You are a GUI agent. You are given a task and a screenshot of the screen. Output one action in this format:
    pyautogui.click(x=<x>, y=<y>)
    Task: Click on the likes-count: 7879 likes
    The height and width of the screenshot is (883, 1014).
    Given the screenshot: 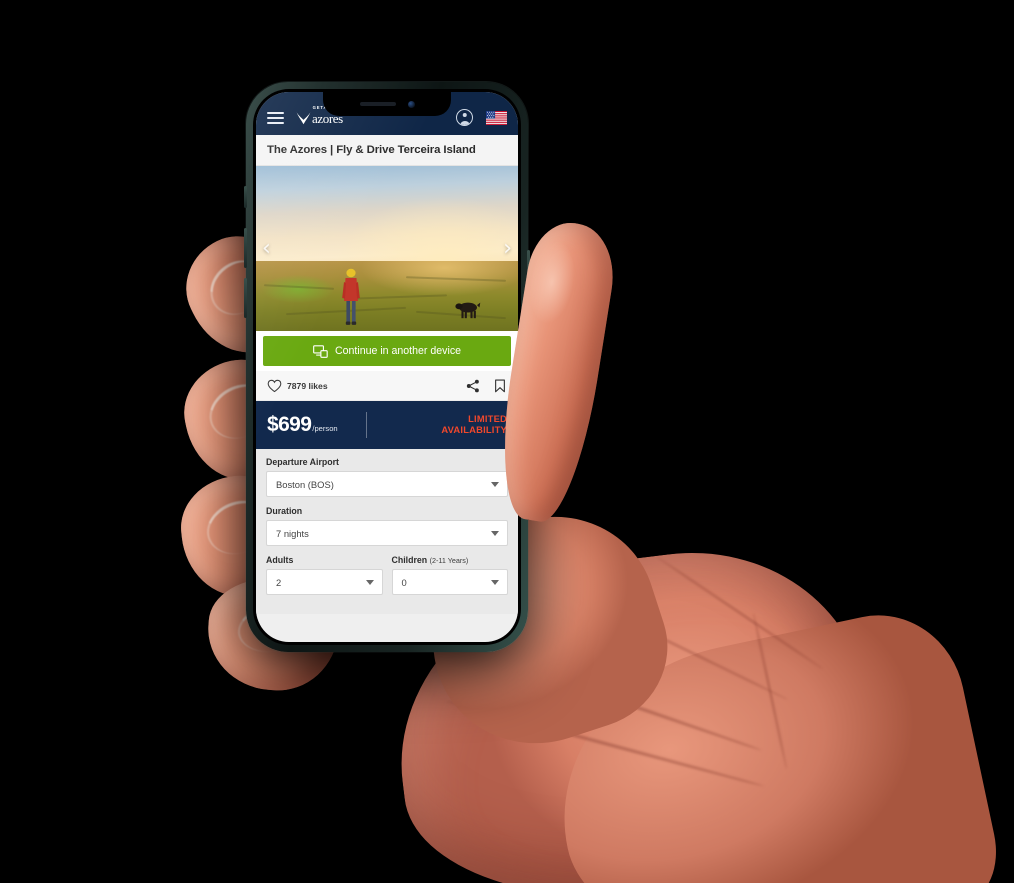 What is the action you would take?
    pyautogui.click(x=307, y=385)
    